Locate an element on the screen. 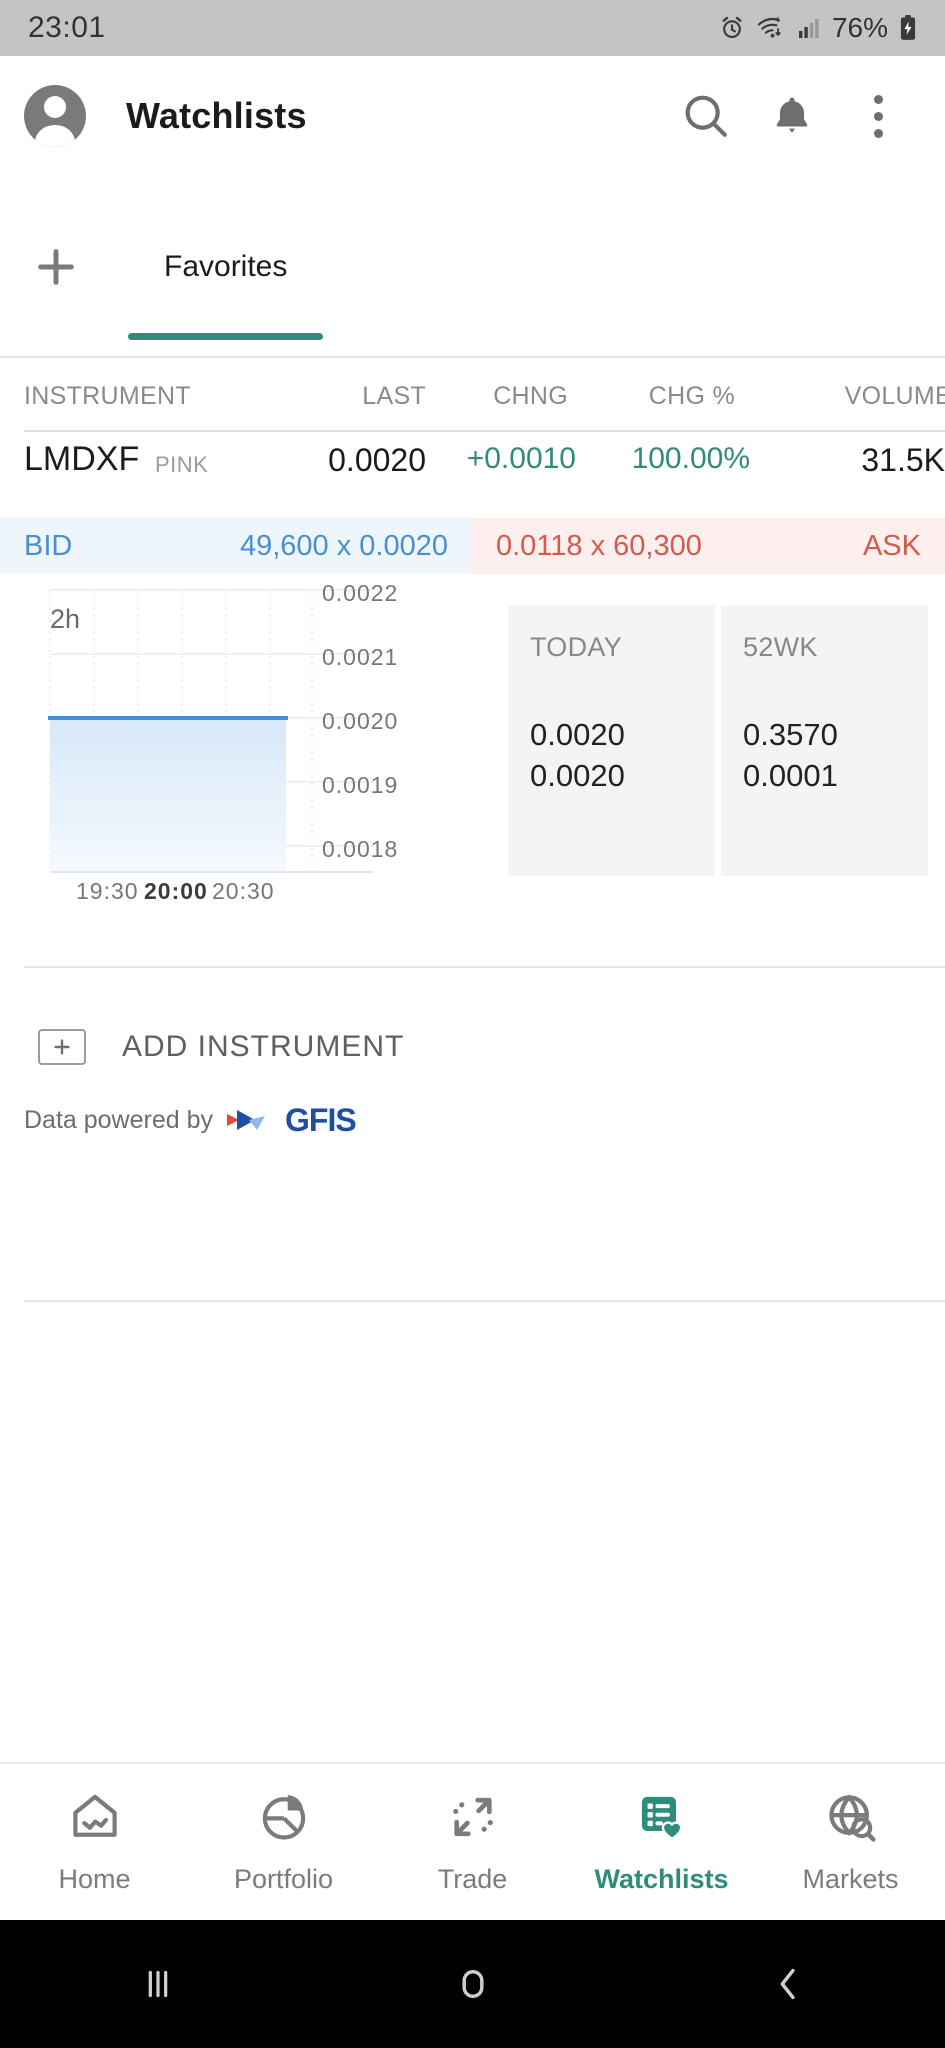  avatar is located at coordinates (55, 116).